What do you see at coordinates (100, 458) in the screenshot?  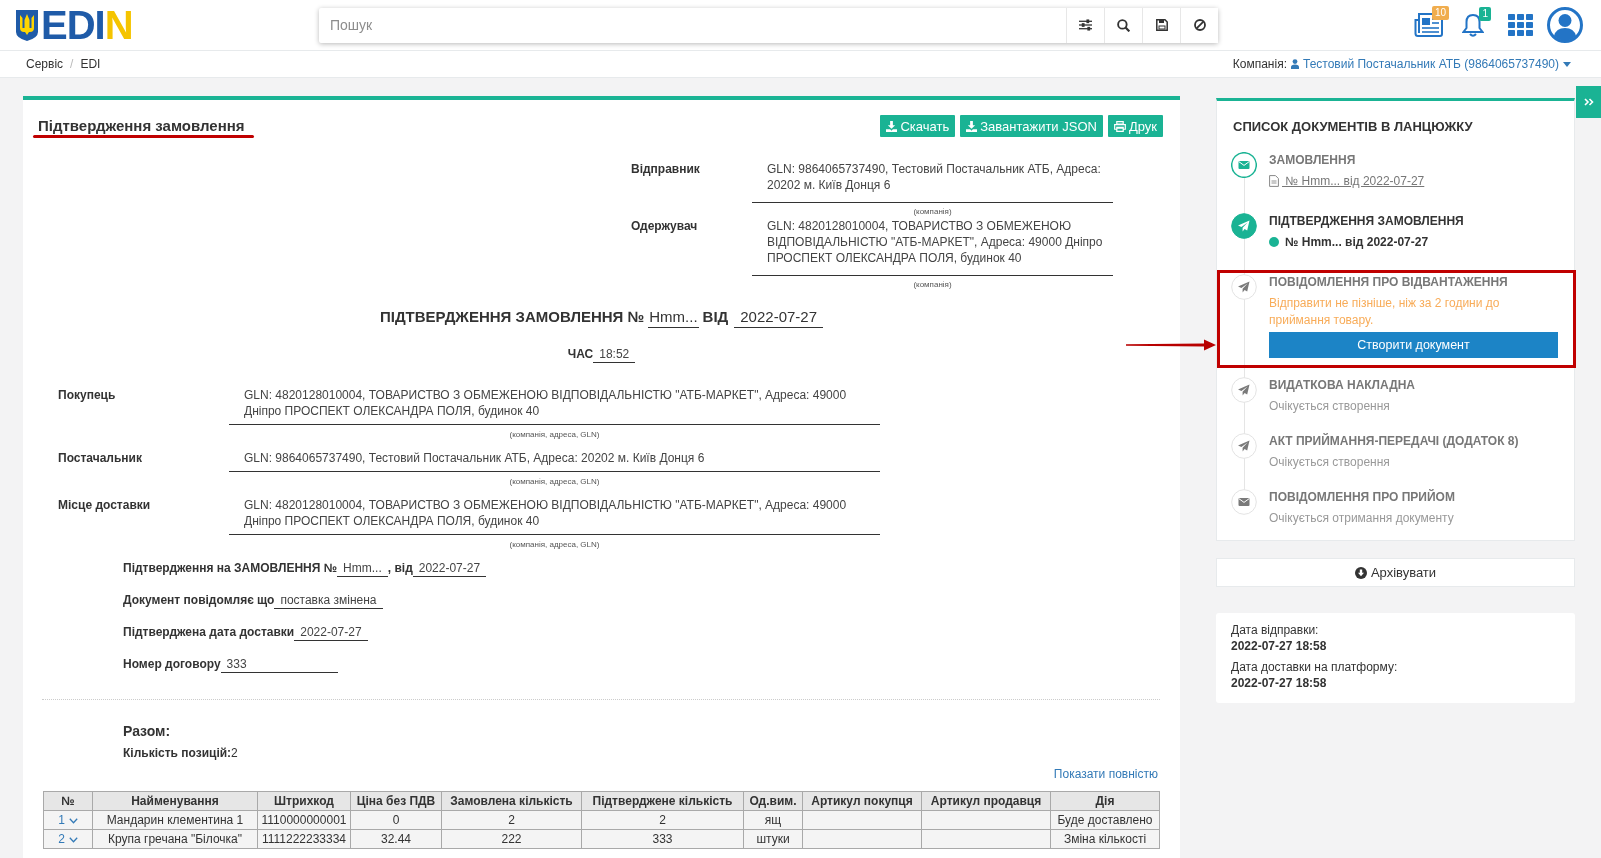 I see `party-label: Постачальник` at bounding box center [100, 458].